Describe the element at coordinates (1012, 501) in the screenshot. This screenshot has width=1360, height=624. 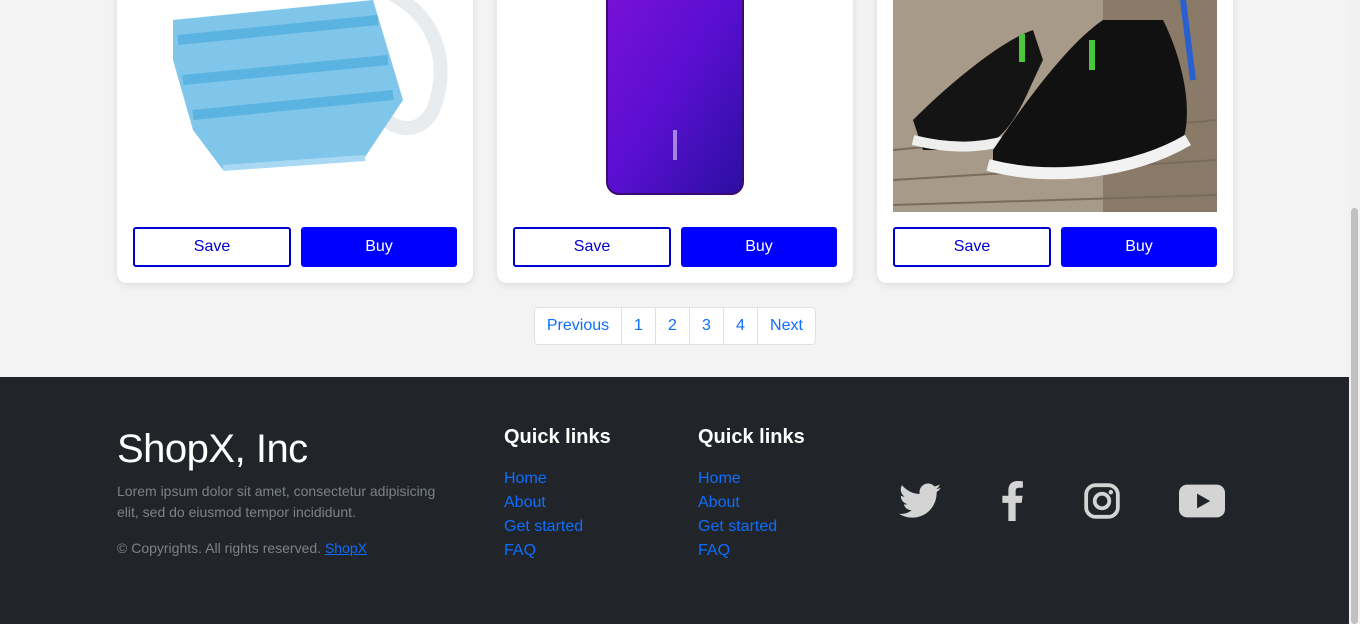
I see `facebook-icon` at that location.